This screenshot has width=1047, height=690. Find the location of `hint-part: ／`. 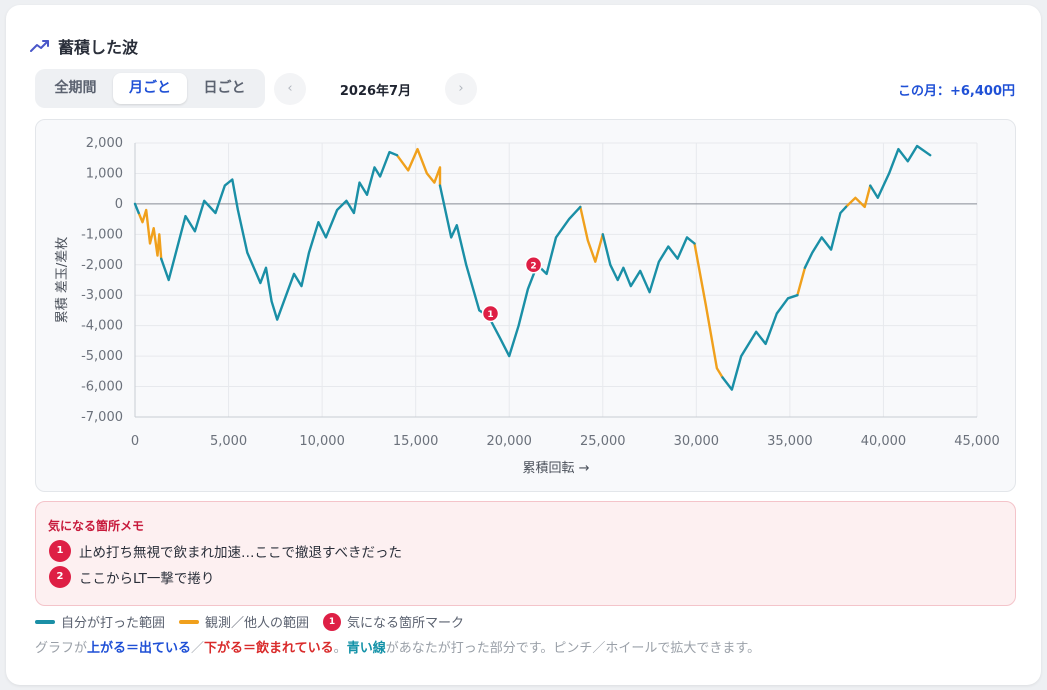

hint-part: ／ is located at coordinates (198, 648).